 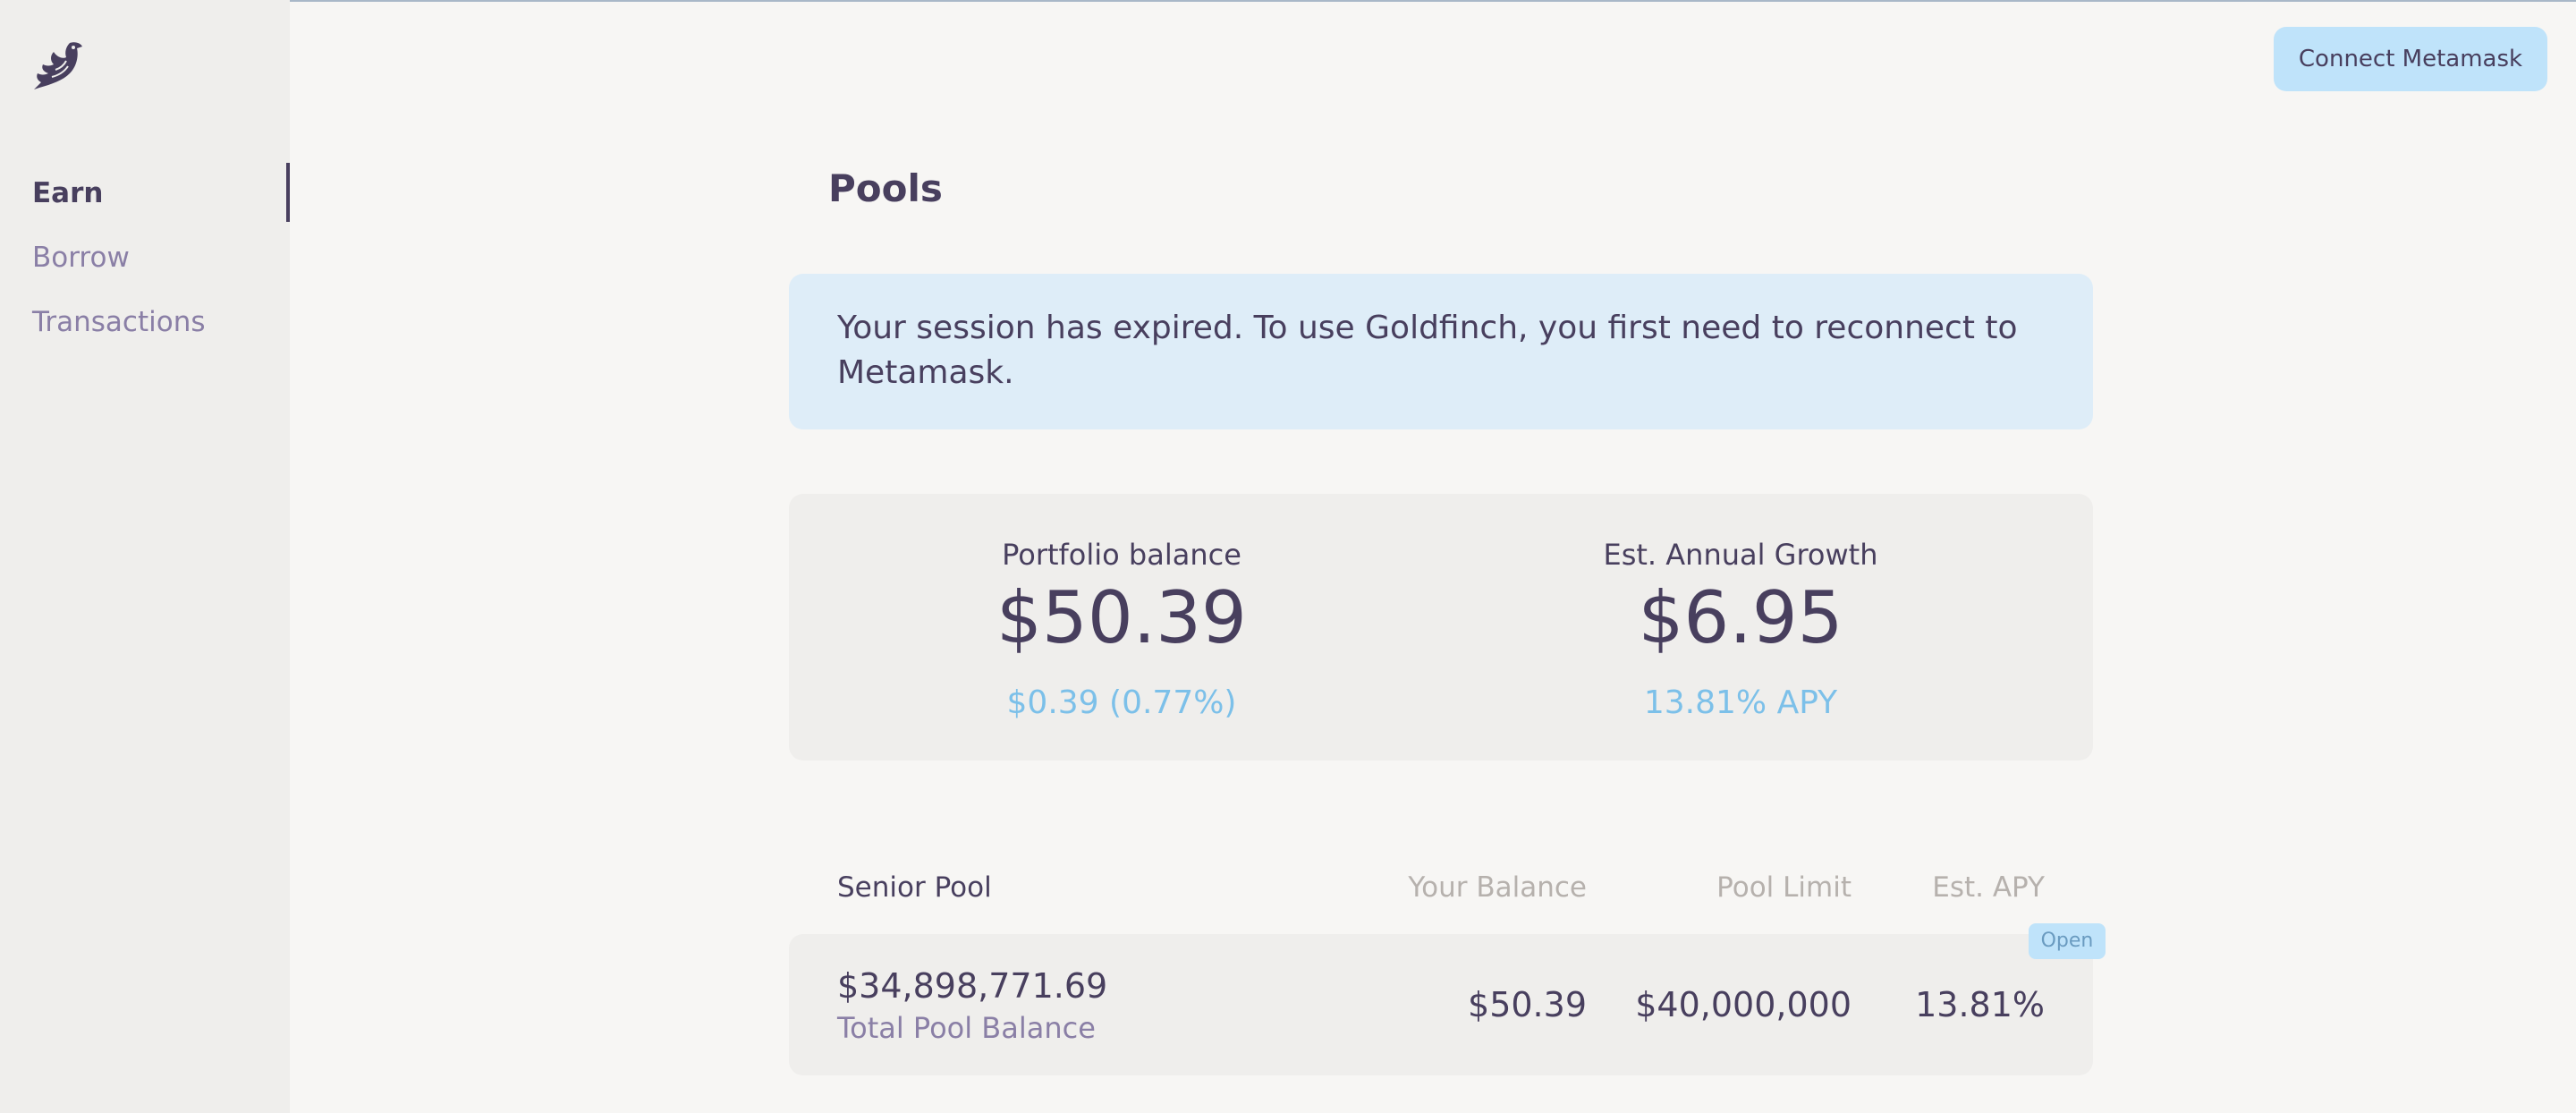 I want to click on portfolio-balance-value: $50.39, so click(x=1121, y=617).